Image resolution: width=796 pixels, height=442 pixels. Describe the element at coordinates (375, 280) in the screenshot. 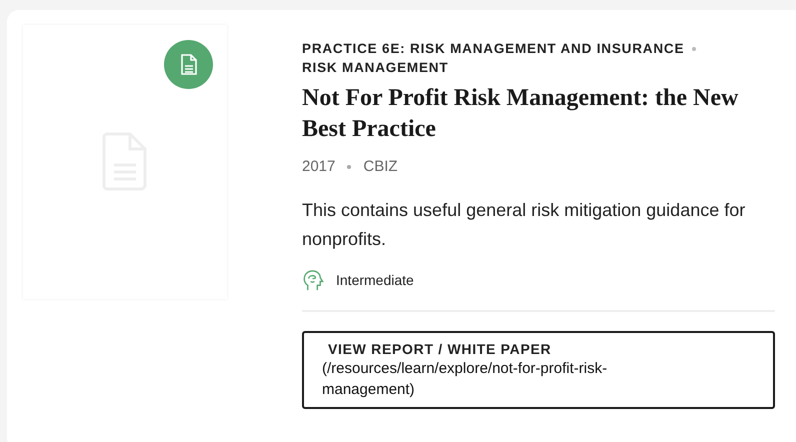

I see `difficulty-label: Intermediate` at that location.